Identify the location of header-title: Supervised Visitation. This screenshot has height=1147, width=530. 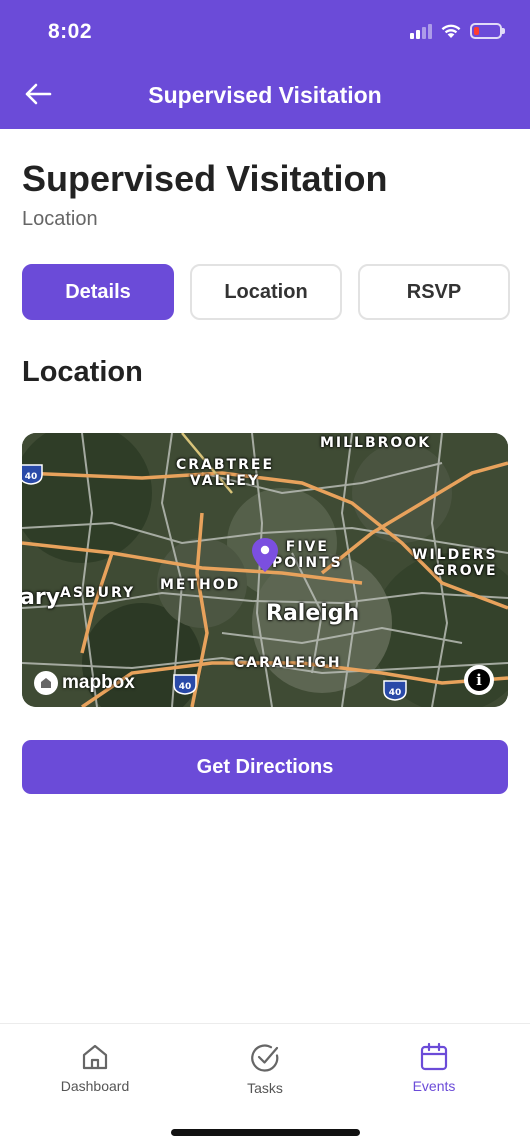
(265, 95).